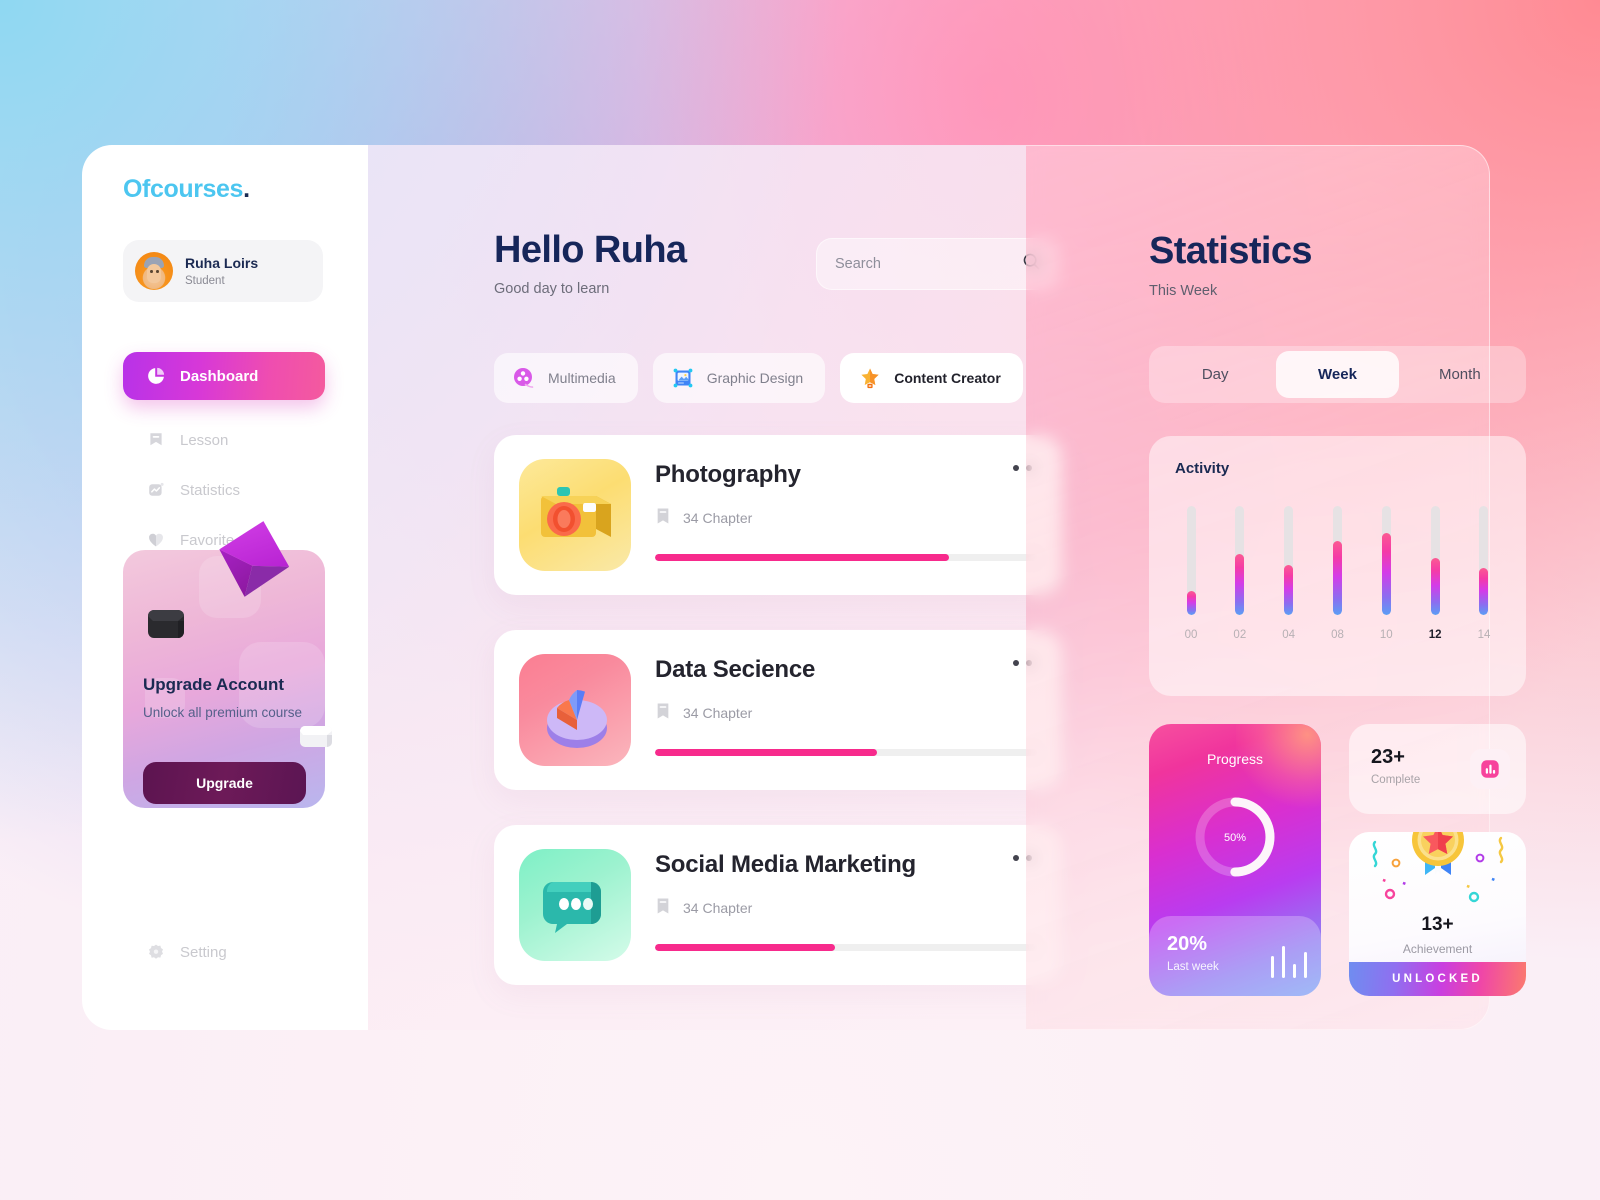  I want to click on statistics-title: Statistics, so click(1231, 251).